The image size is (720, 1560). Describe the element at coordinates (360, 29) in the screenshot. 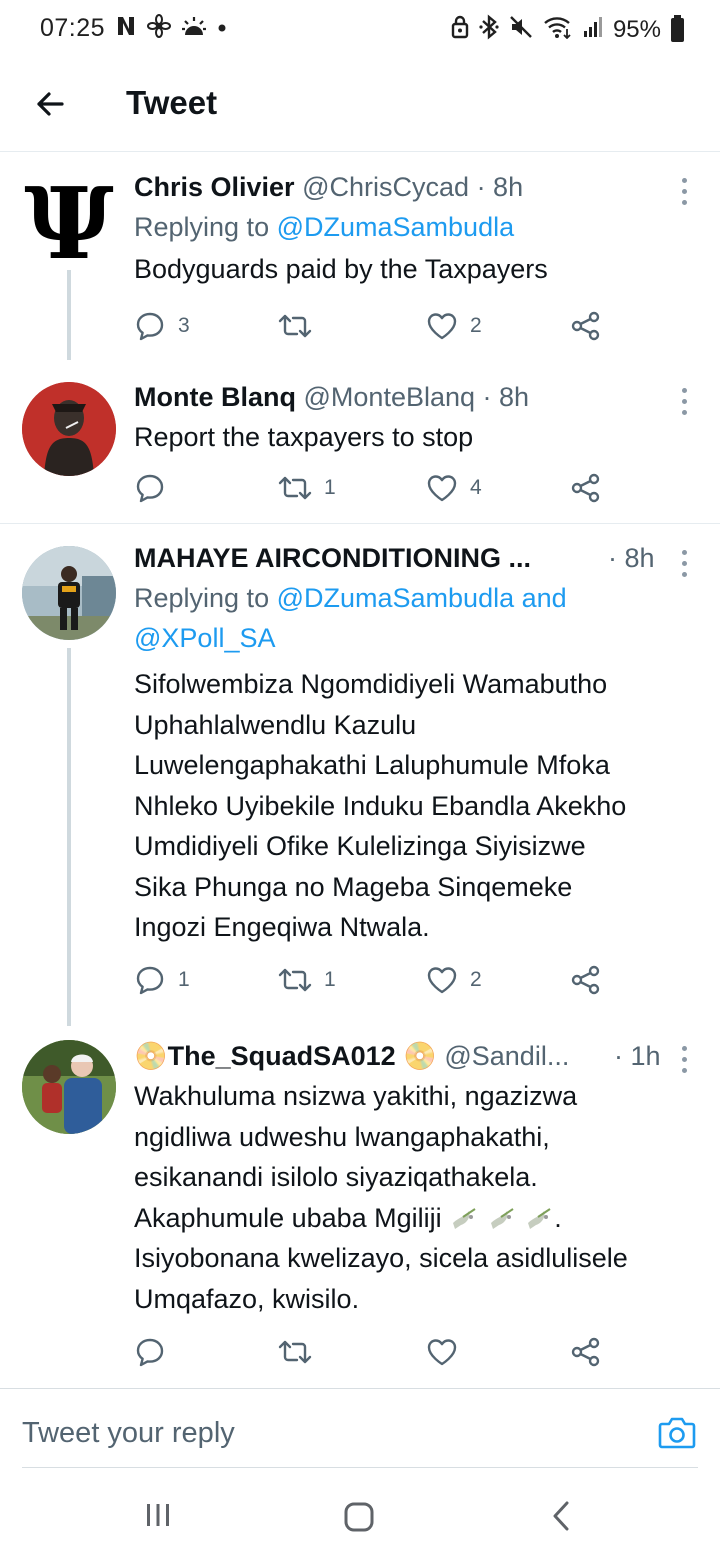

I see `status-bar: 07:25 95%` at that location.